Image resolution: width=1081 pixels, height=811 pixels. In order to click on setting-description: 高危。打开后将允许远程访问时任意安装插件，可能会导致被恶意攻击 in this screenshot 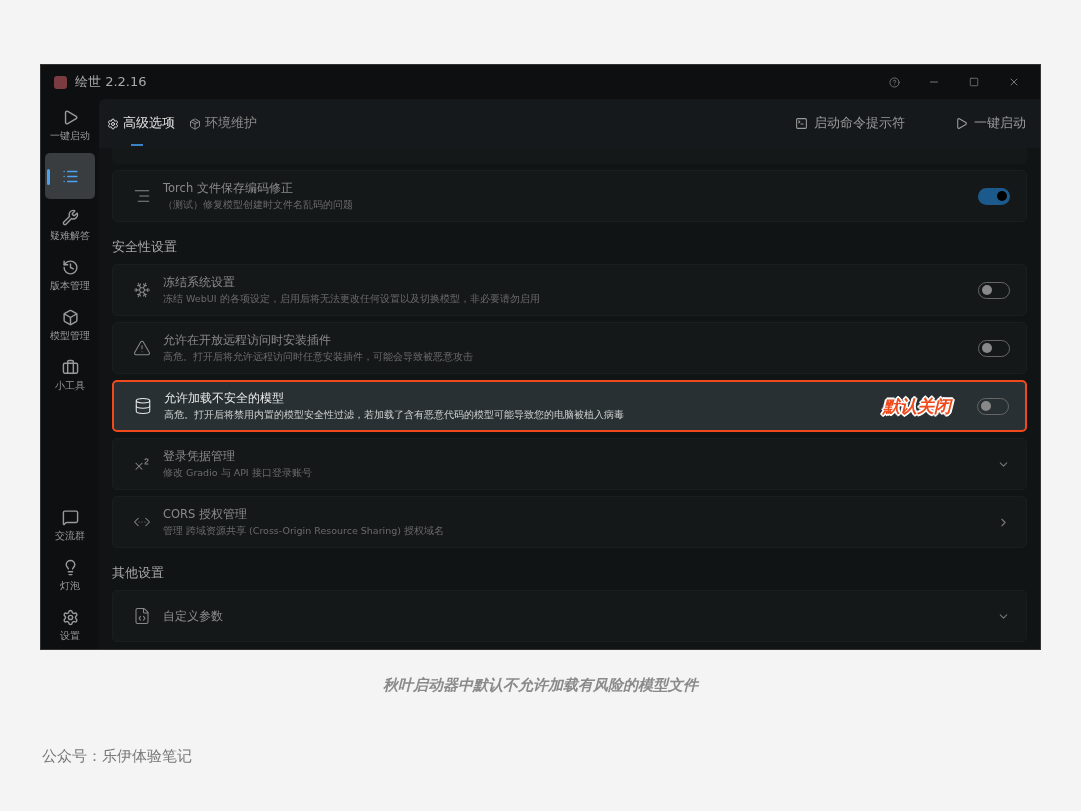, I will do `click(318, 357)`.